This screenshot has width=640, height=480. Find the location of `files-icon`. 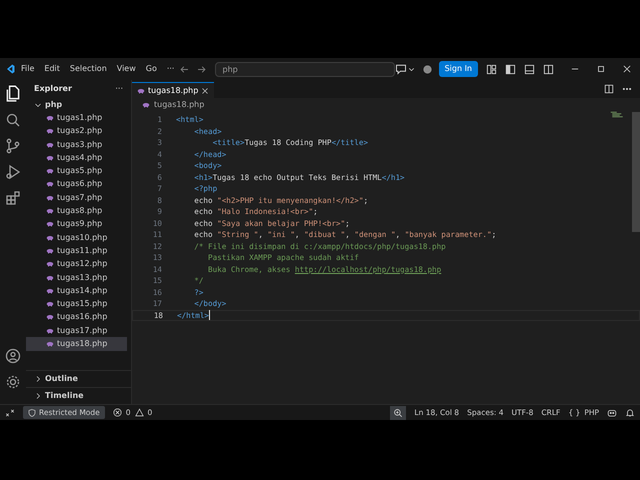

files-icon is located at coordinates (13, 93).